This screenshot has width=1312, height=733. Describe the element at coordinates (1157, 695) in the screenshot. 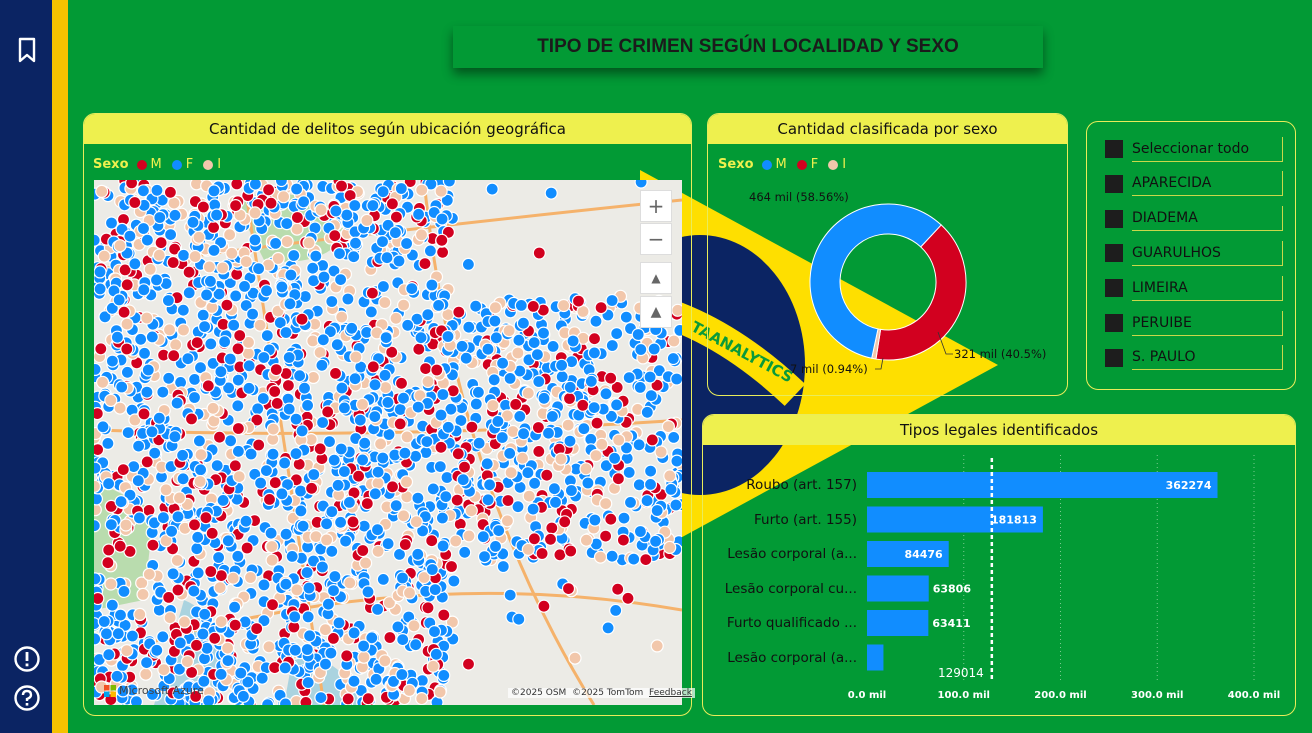

I see `x-tick-label: 300.0 mil` at that location.